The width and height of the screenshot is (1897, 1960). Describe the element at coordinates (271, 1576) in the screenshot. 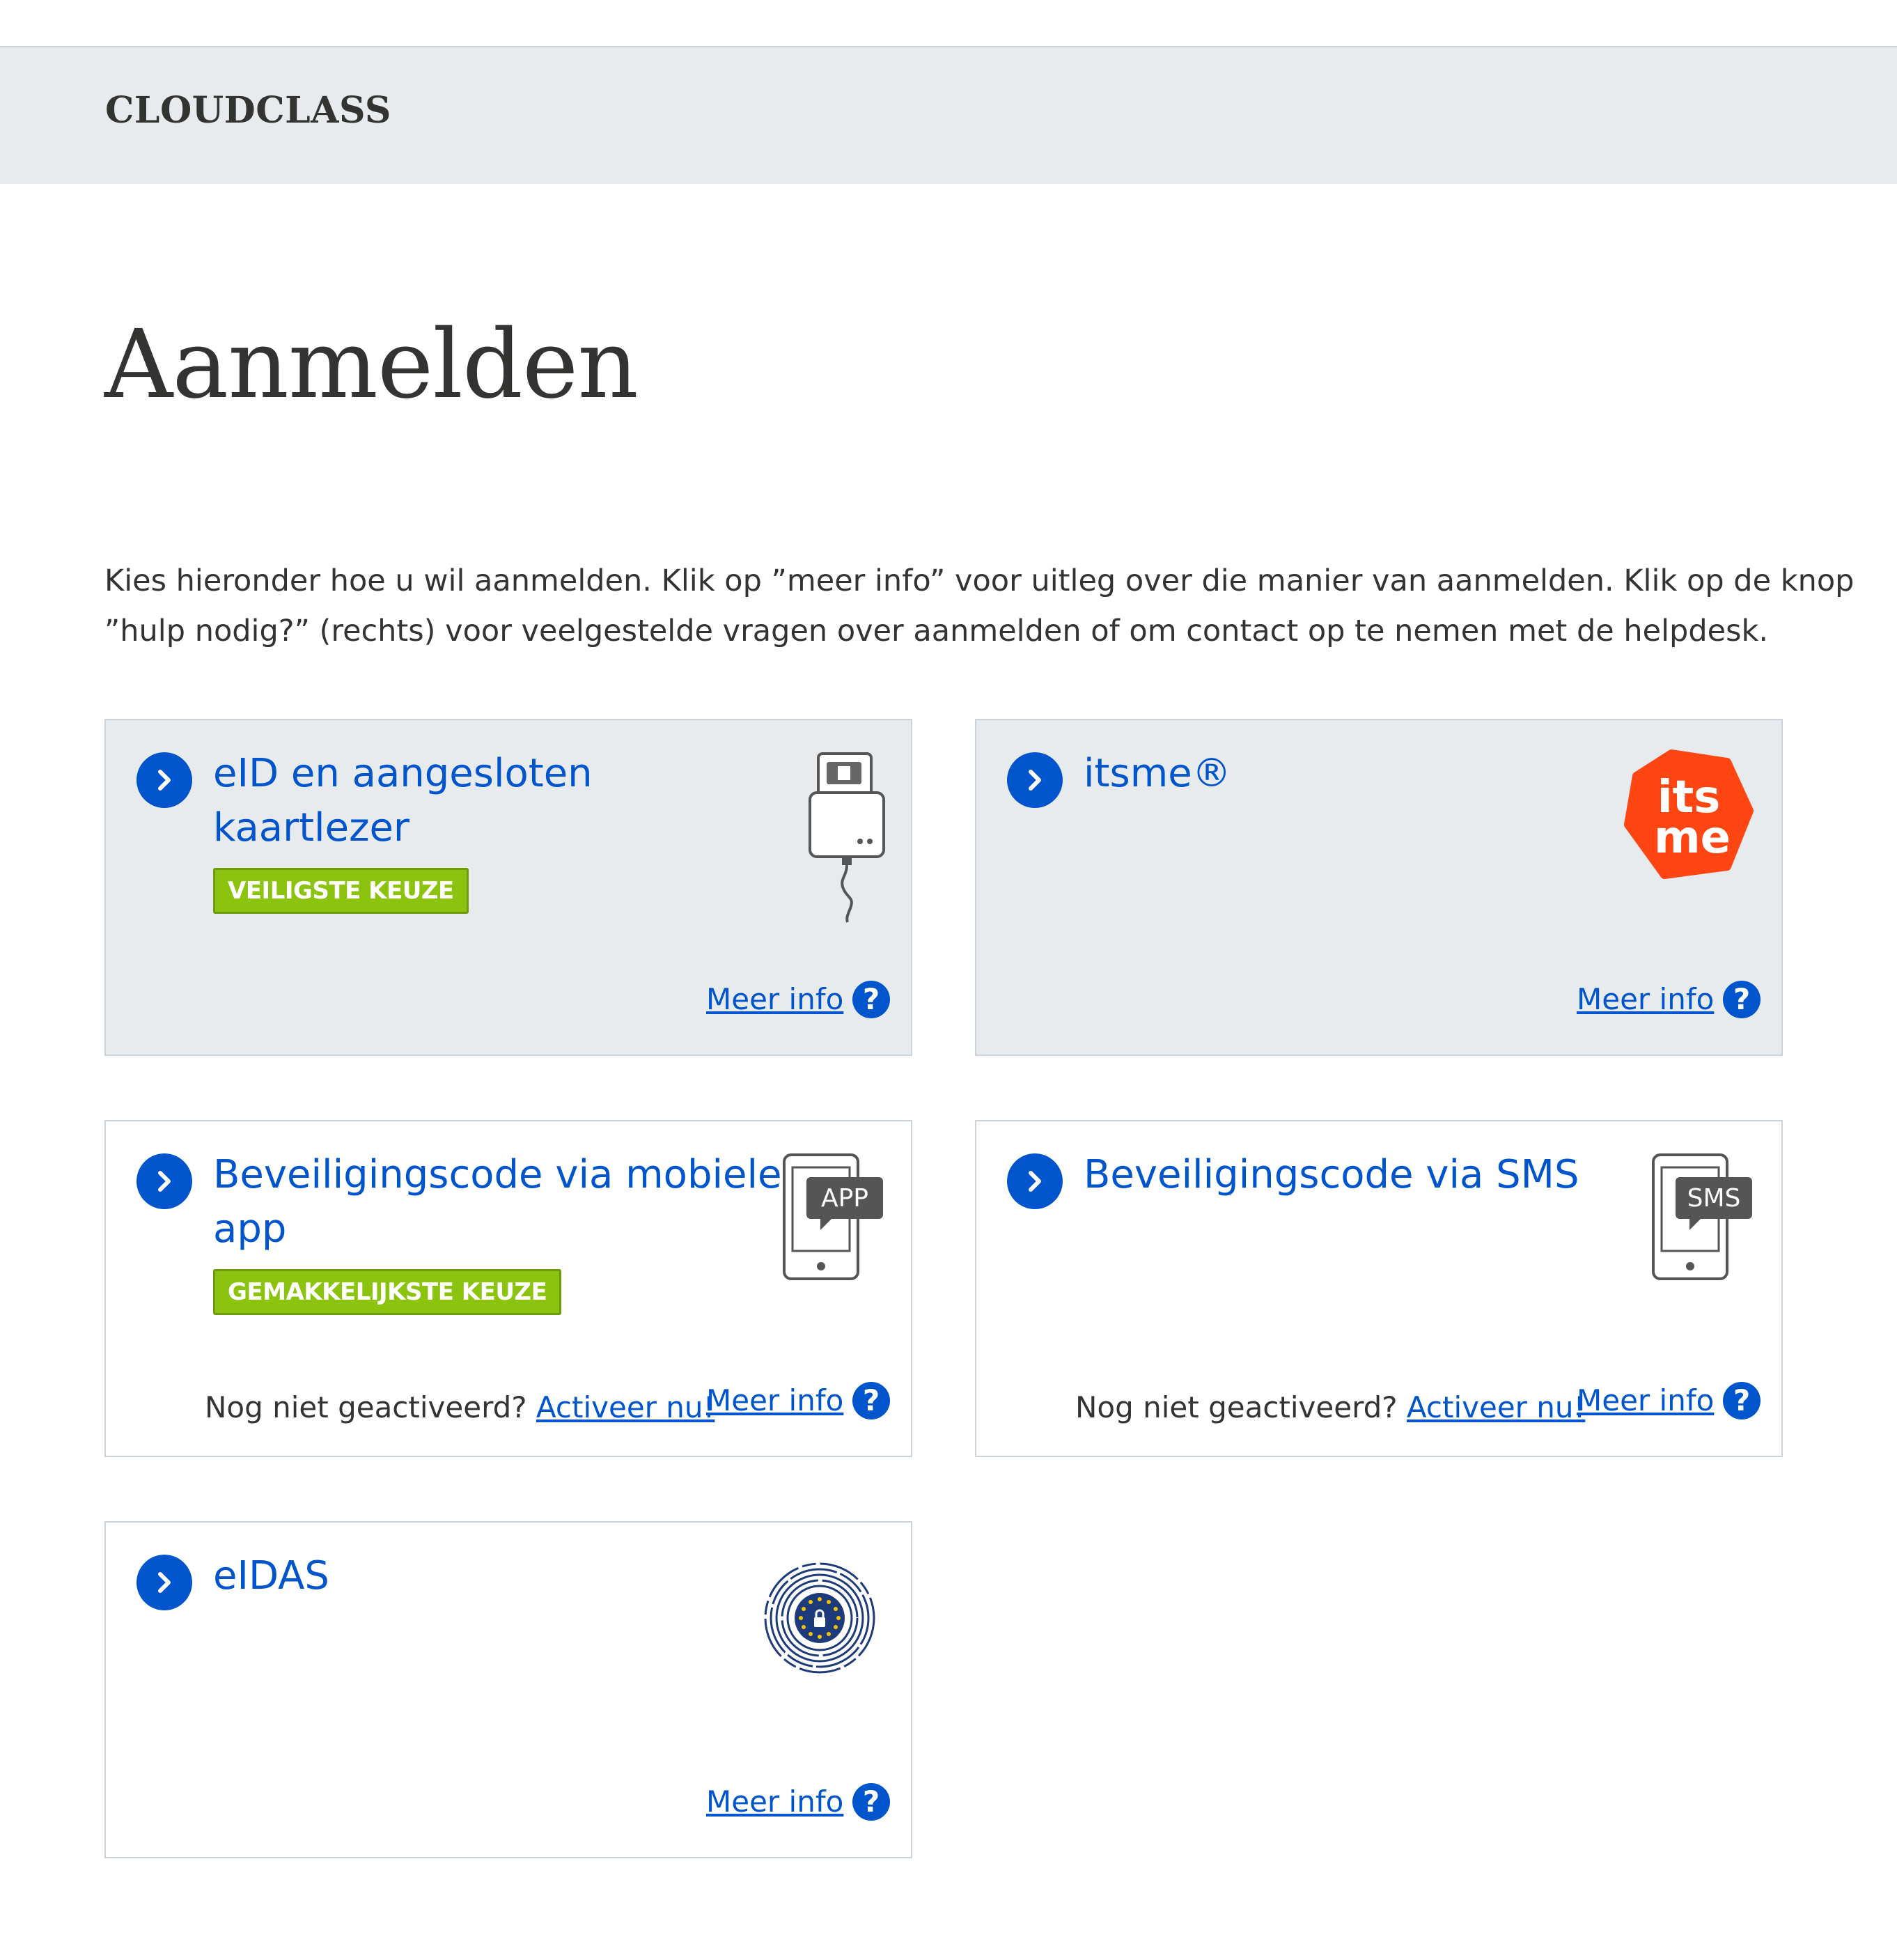

I see `option-title-eidas: eIDAS` at that location.